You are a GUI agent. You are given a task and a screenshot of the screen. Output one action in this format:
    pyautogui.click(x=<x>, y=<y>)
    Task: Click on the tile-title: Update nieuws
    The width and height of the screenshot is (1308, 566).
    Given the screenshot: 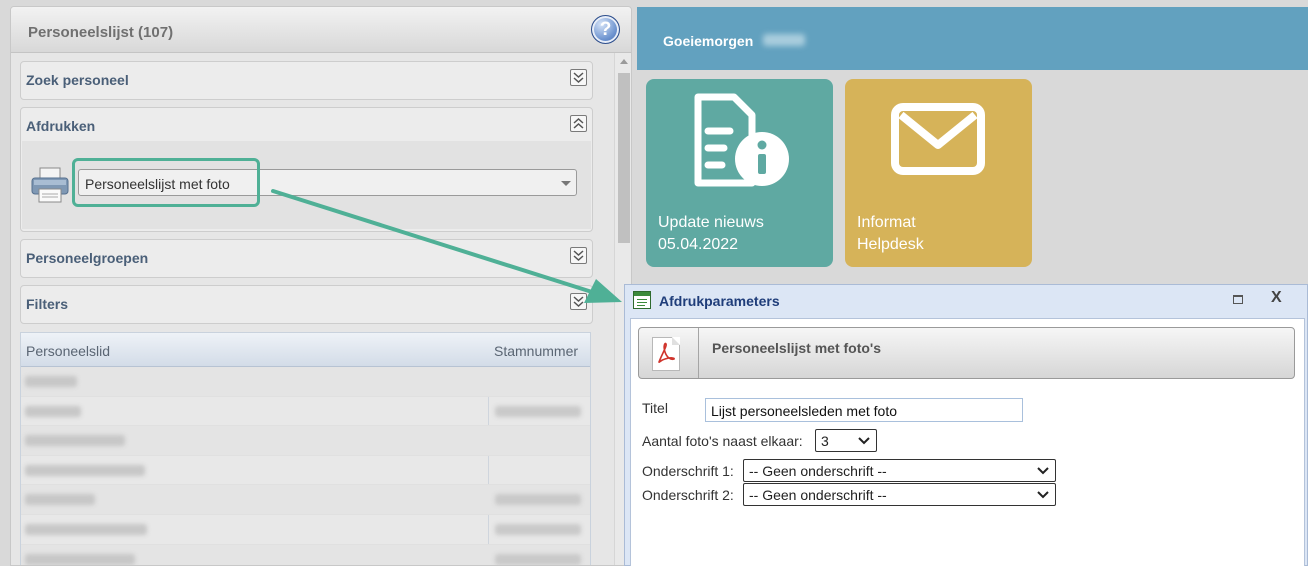 What is the action you would take?
    pyautogui.click(x=711, y=222)
    